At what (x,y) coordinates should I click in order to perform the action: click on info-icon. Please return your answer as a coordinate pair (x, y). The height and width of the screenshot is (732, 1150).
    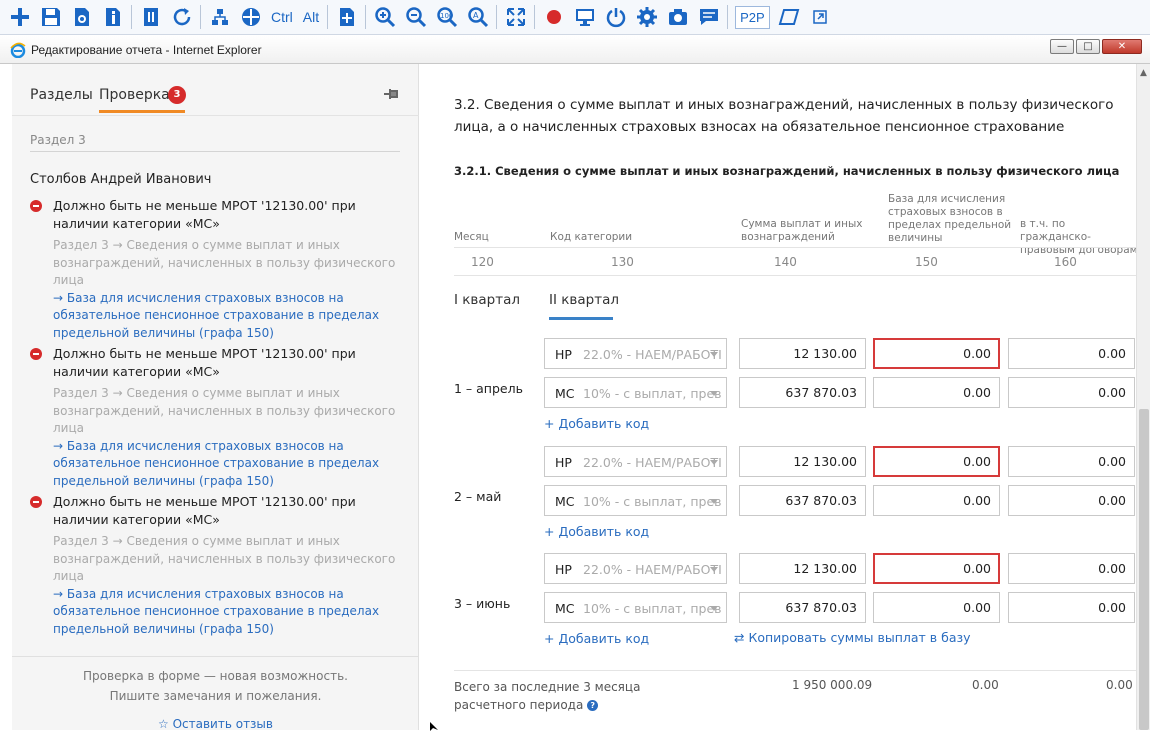
    Looking at the image, I should click on (112, 17).